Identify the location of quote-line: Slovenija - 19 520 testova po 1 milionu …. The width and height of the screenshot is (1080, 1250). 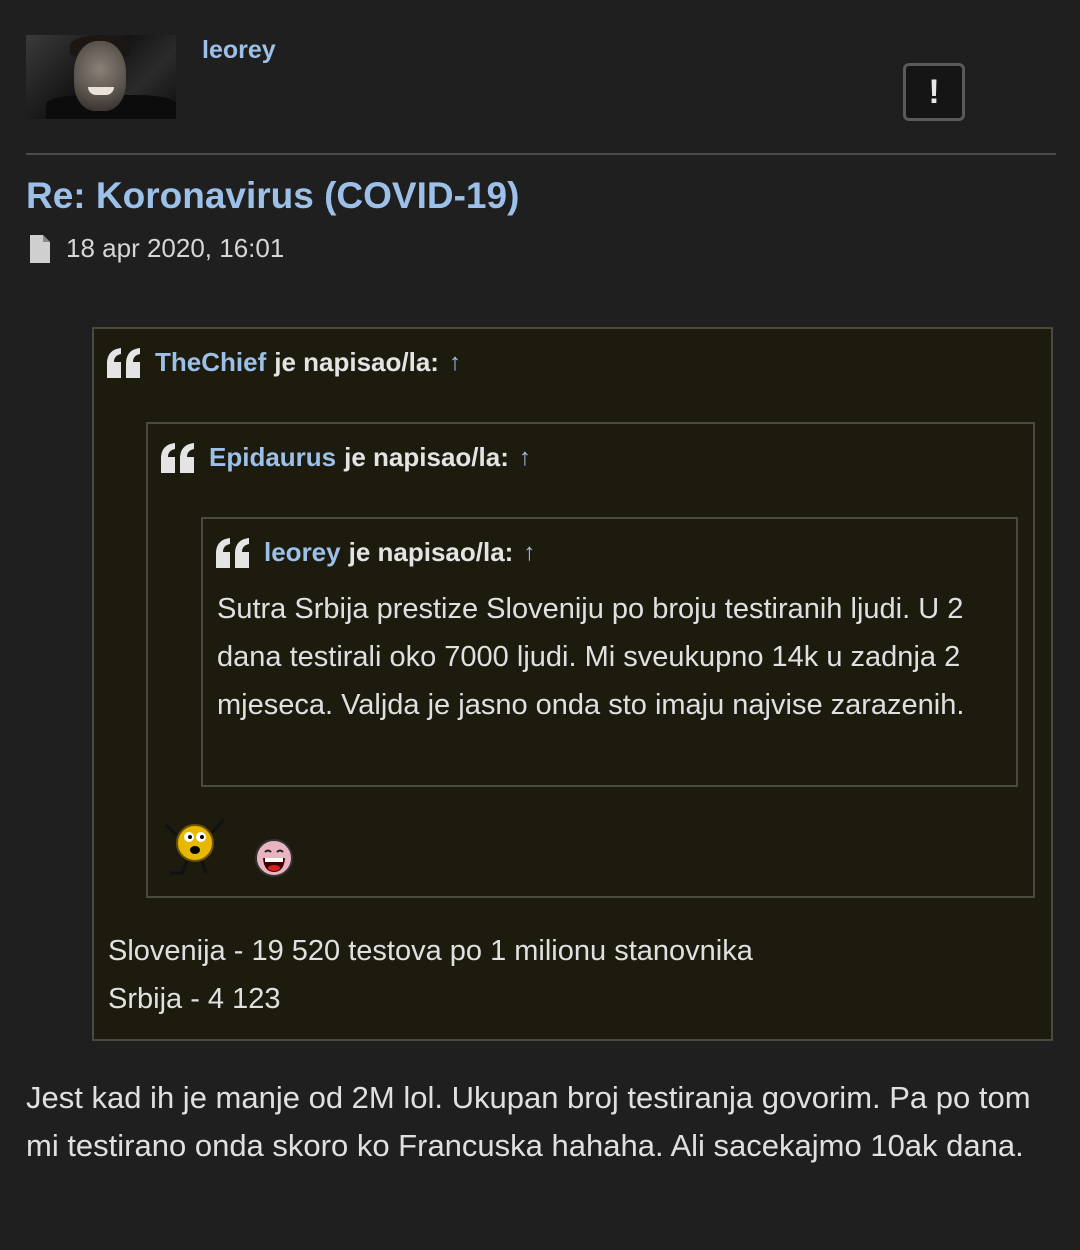
(430, 951).